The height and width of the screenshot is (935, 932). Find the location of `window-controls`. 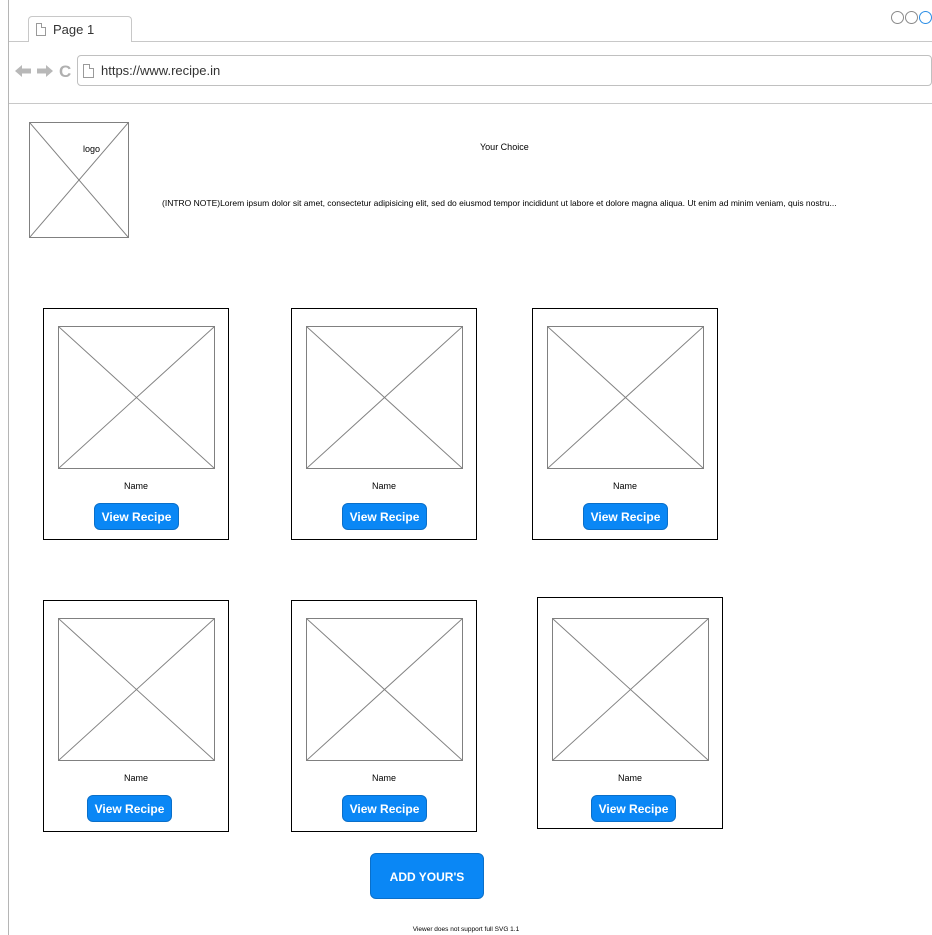

window-controls is located at coordinates (911, 17).